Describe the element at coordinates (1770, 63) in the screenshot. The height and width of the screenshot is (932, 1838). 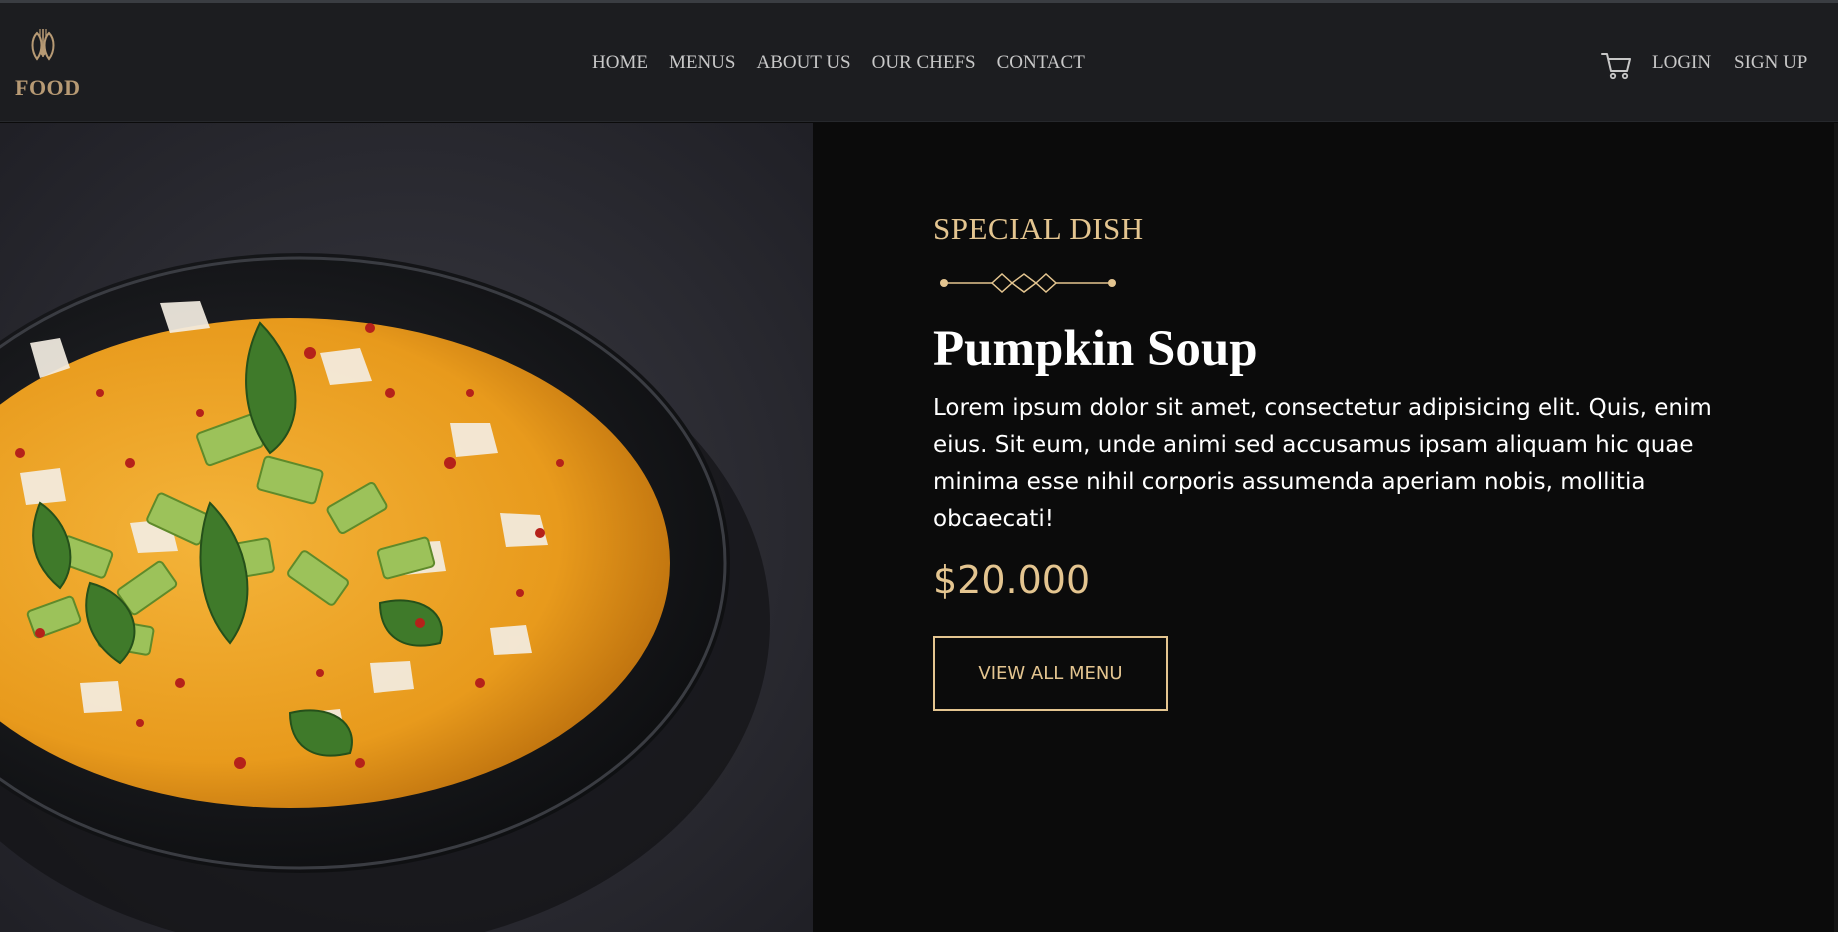
I see `signup-link: SIGN UP` at that location.